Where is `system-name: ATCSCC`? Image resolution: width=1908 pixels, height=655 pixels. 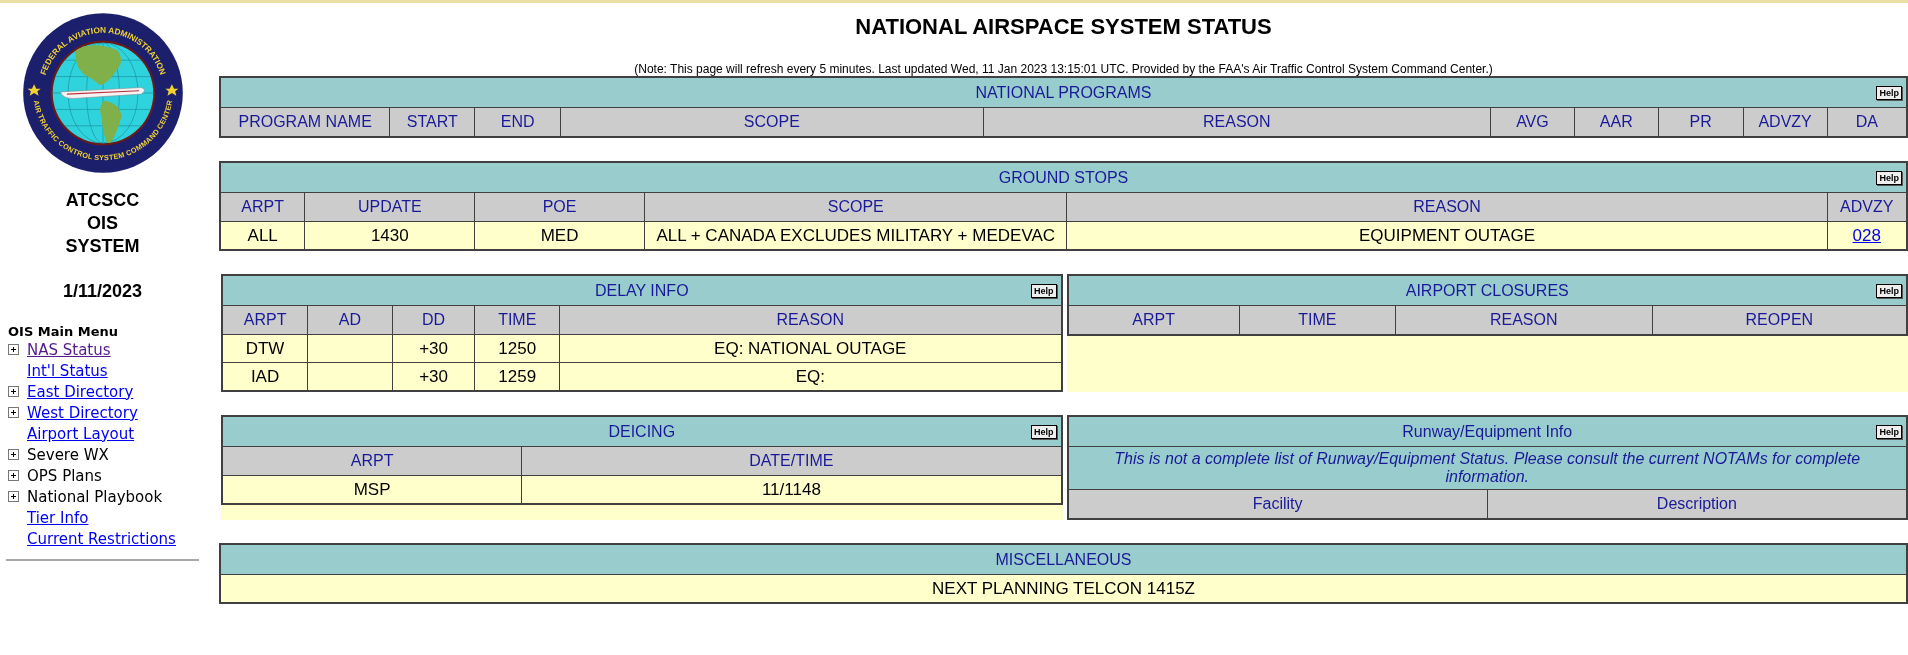 system-name: ATCSCC is located at coordinates (102, 200).